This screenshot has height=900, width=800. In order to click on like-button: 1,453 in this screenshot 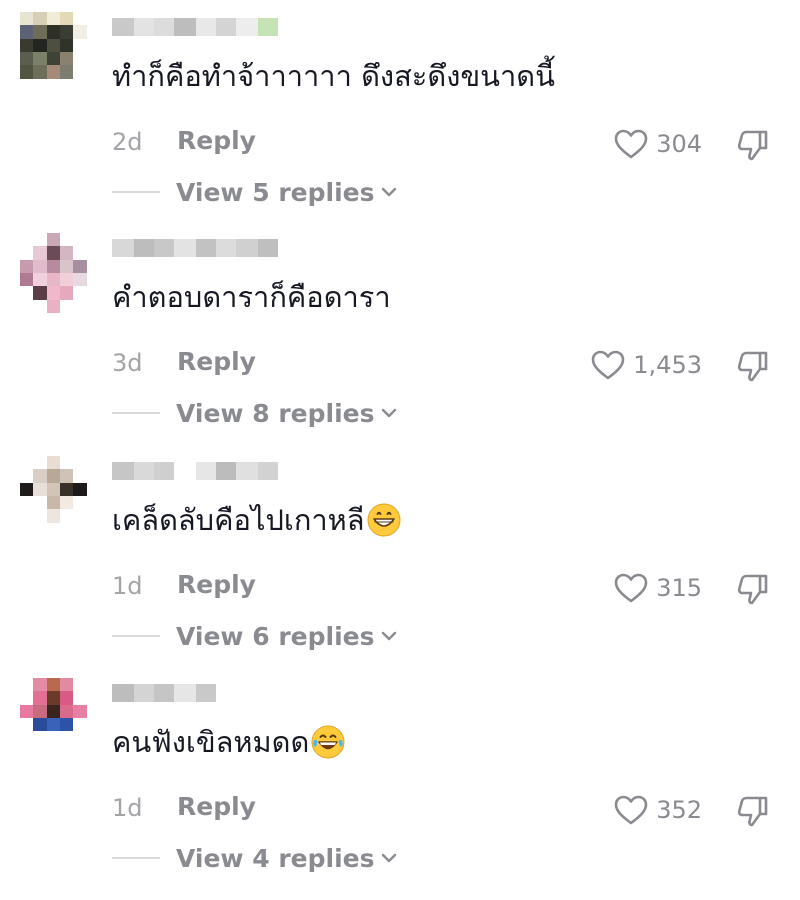, I will do `click(646, 365)`.